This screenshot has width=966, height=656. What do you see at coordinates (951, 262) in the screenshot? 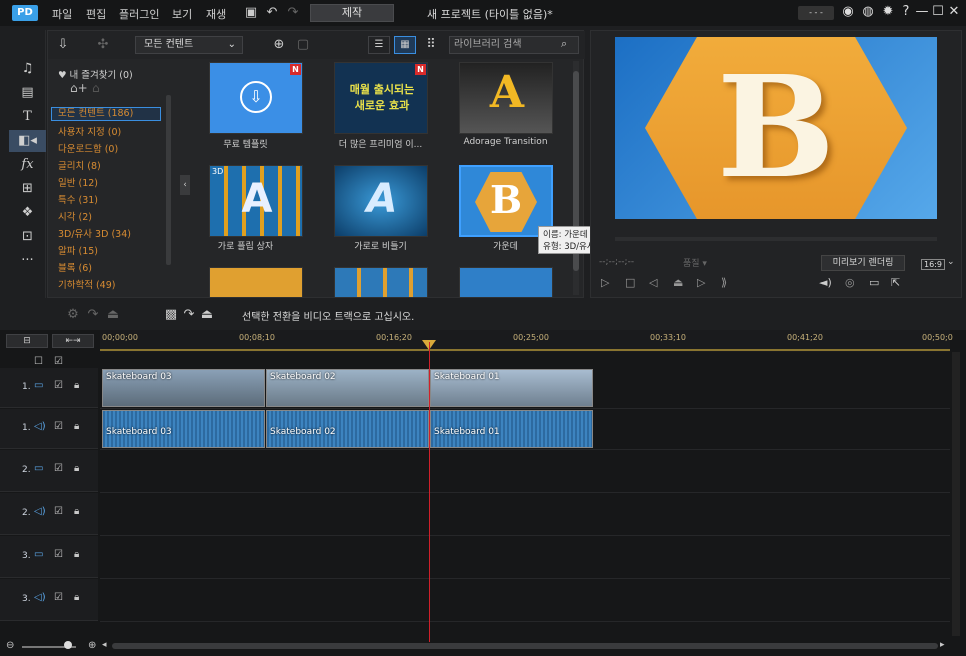
I see `chevron-down-icon: ⌄` at bounding box center [951, 262].